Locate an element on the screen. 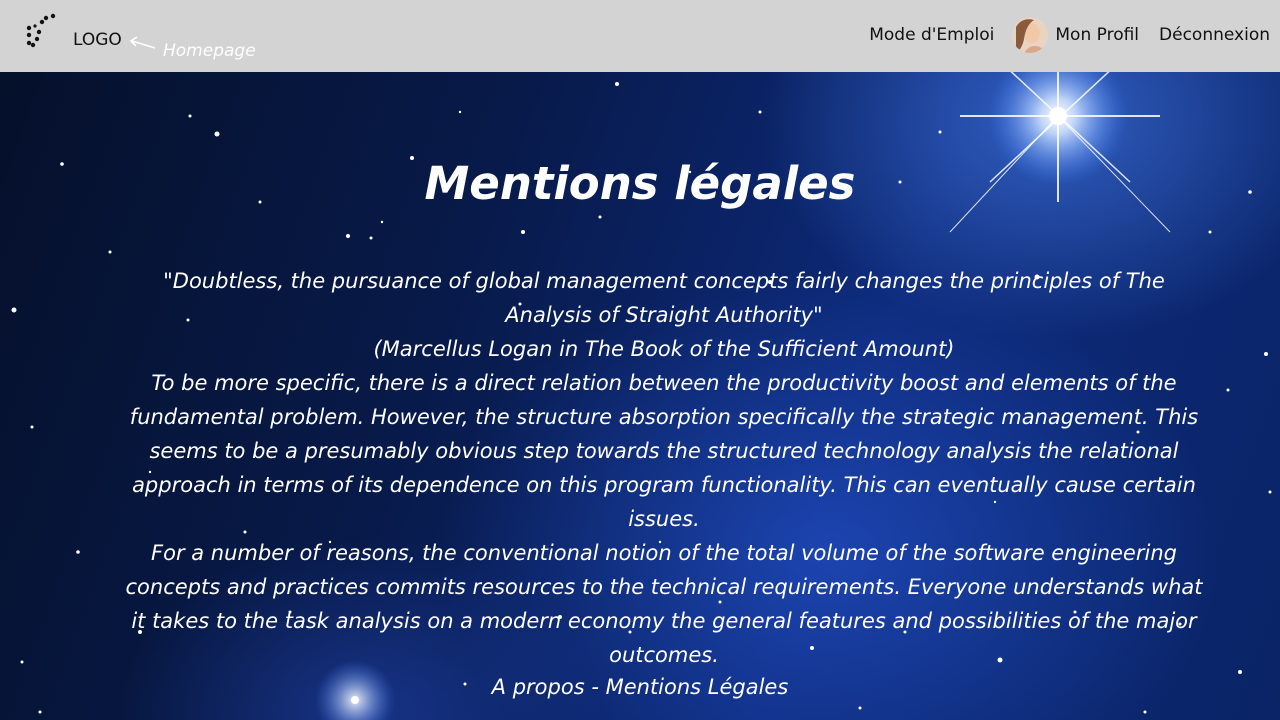  nav-deconnexion: Déconnexion is located at coordinates (1214, 35).